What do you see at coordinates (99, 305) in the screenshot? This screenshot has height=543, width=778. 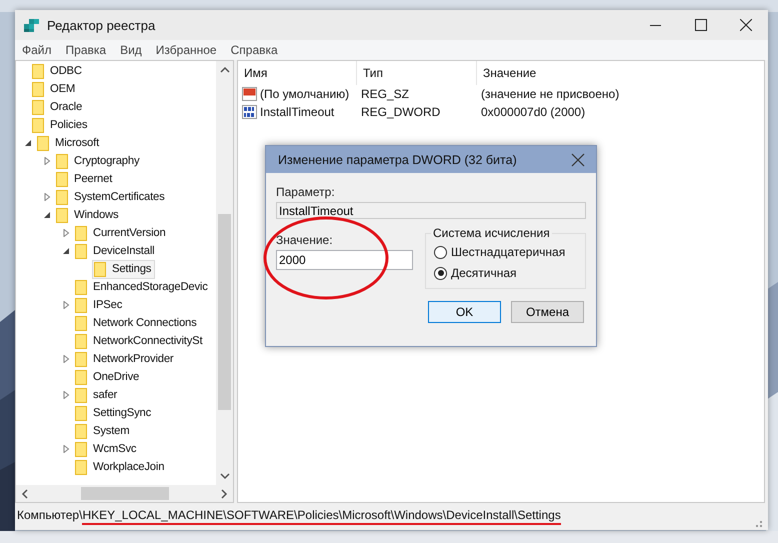 I see `tree-item: IPSec` at bounding box center [99, 305].